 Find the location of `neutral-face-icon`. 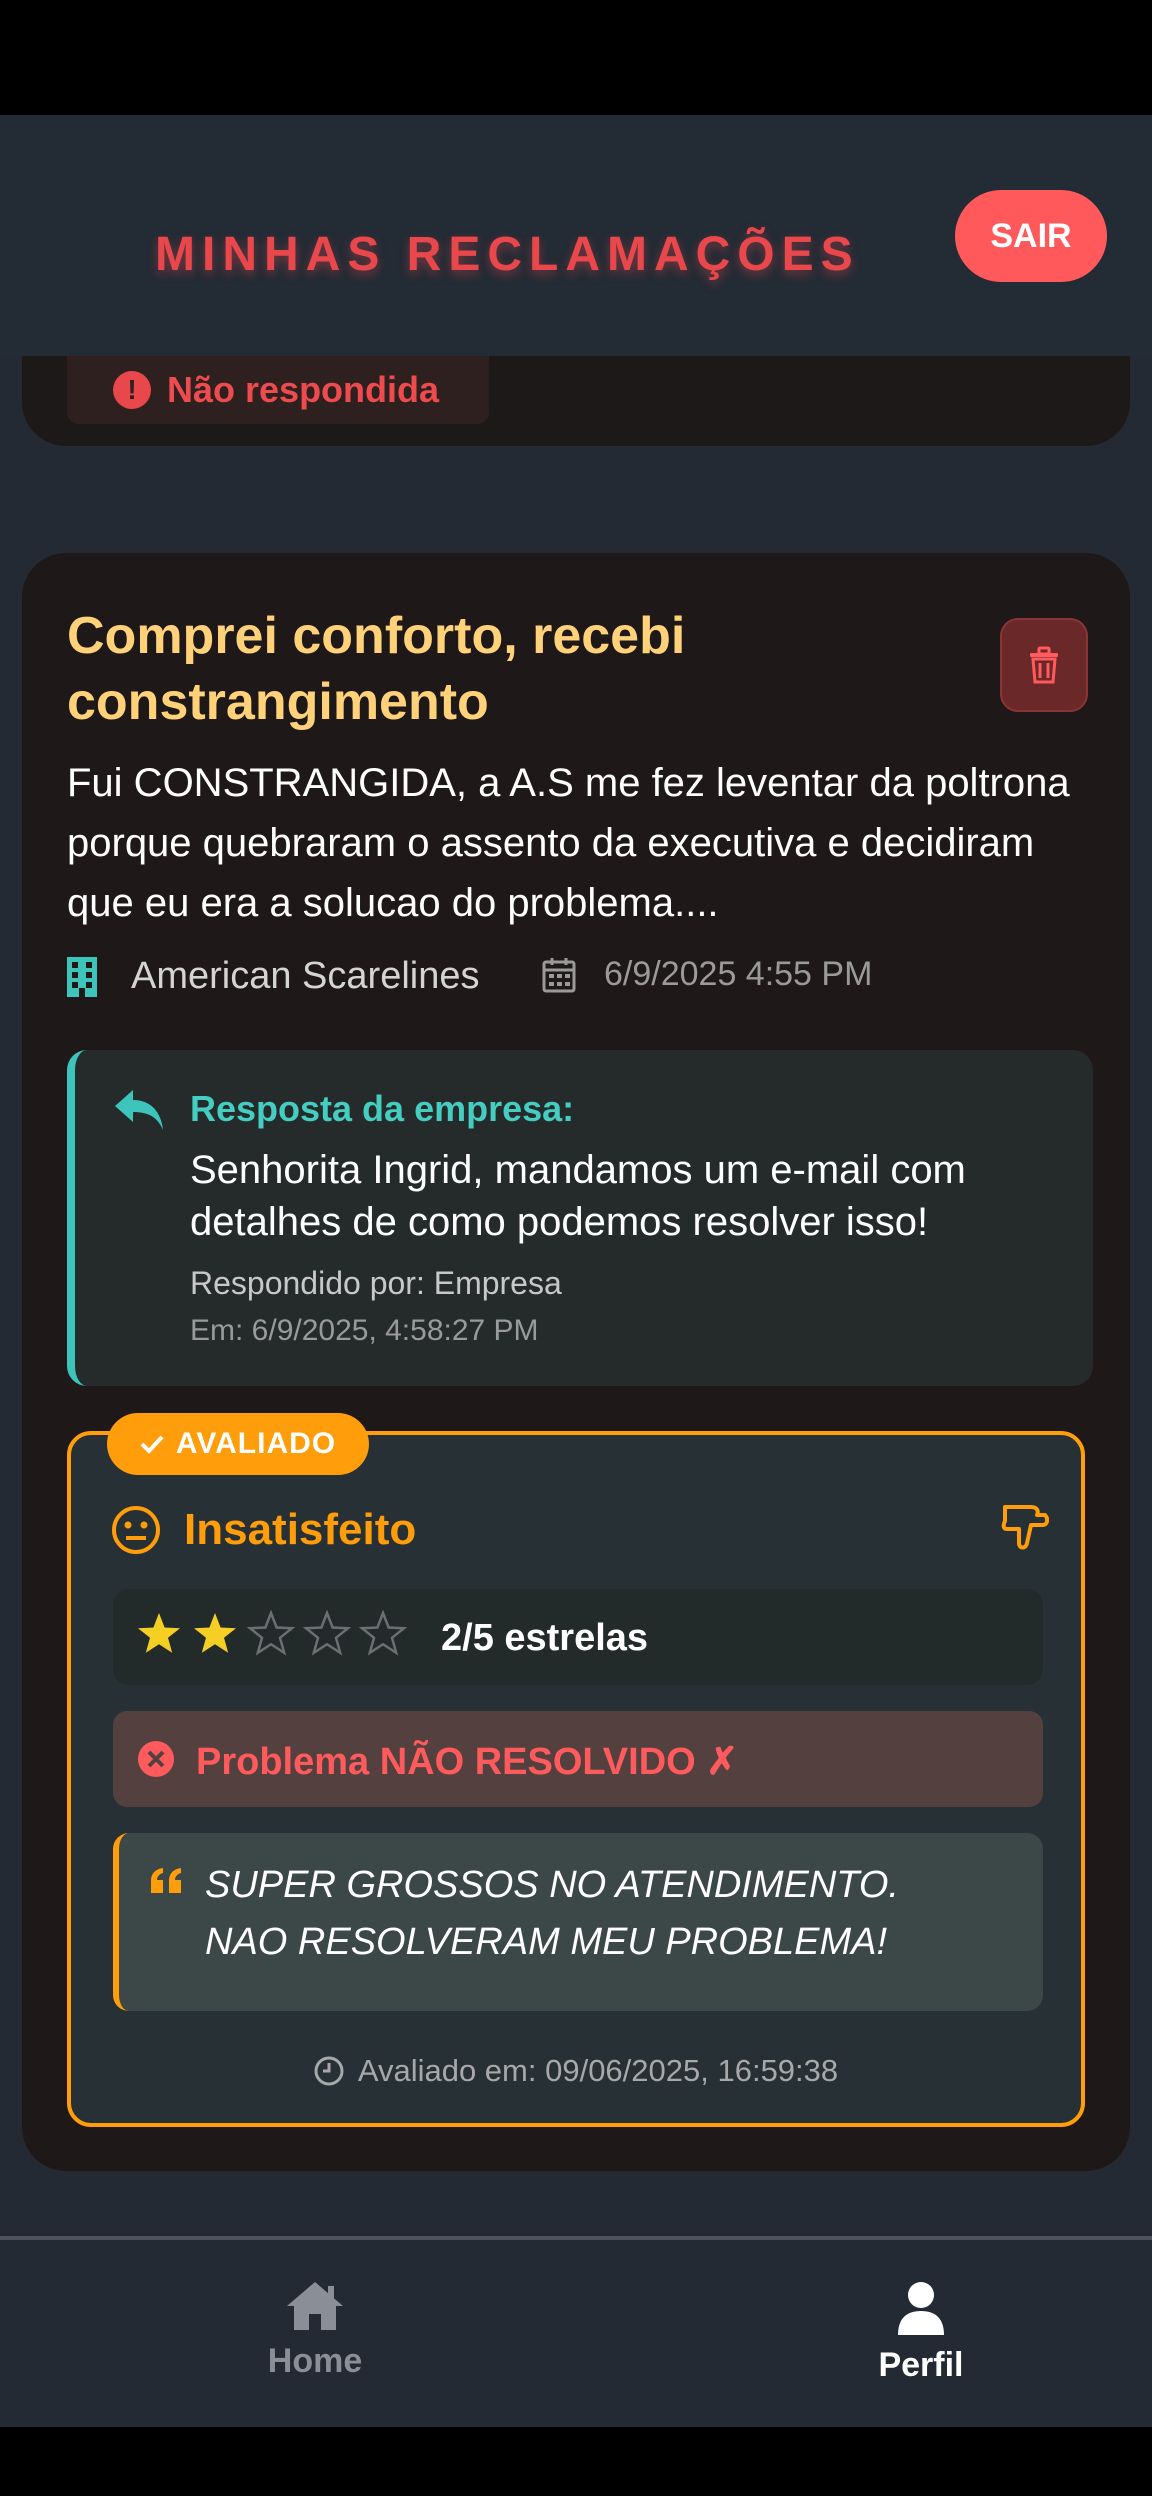

neutral-face-icon is located at coordinates (136, 1530).